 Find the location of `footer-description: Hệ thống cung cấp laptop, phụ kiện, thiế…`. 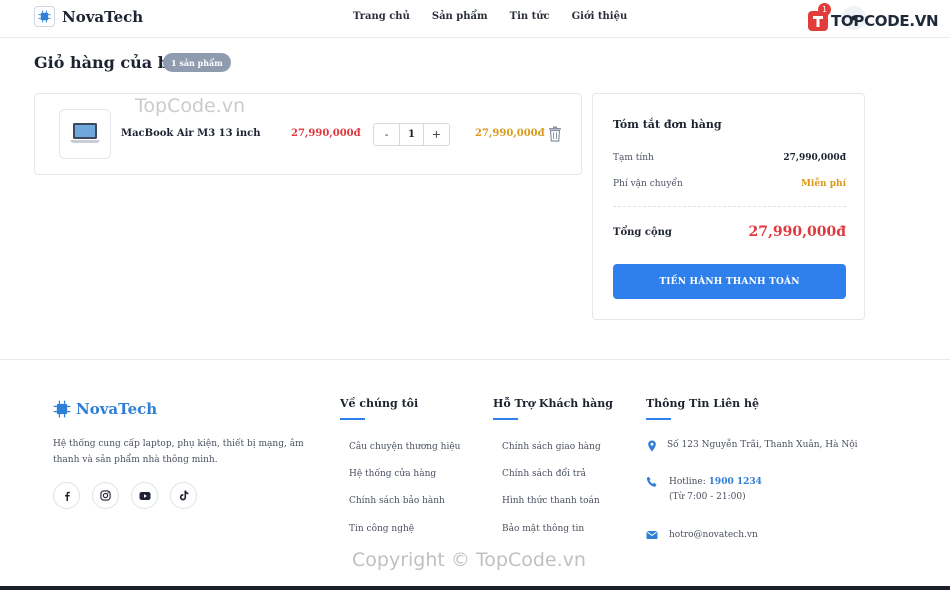

footer-description: Hệ thống cung cấp laptop, phụ kiện, thiế… is located at coordinates (178, 452).